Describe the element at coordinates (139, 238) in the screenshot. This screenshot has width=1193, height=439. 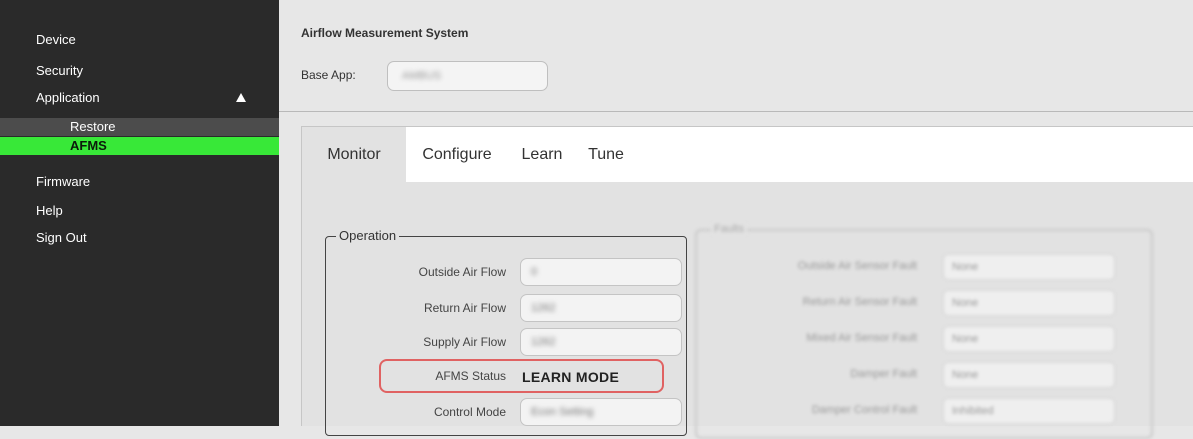
I see `sidebar-item-sign-out: Sign Out` at that location.